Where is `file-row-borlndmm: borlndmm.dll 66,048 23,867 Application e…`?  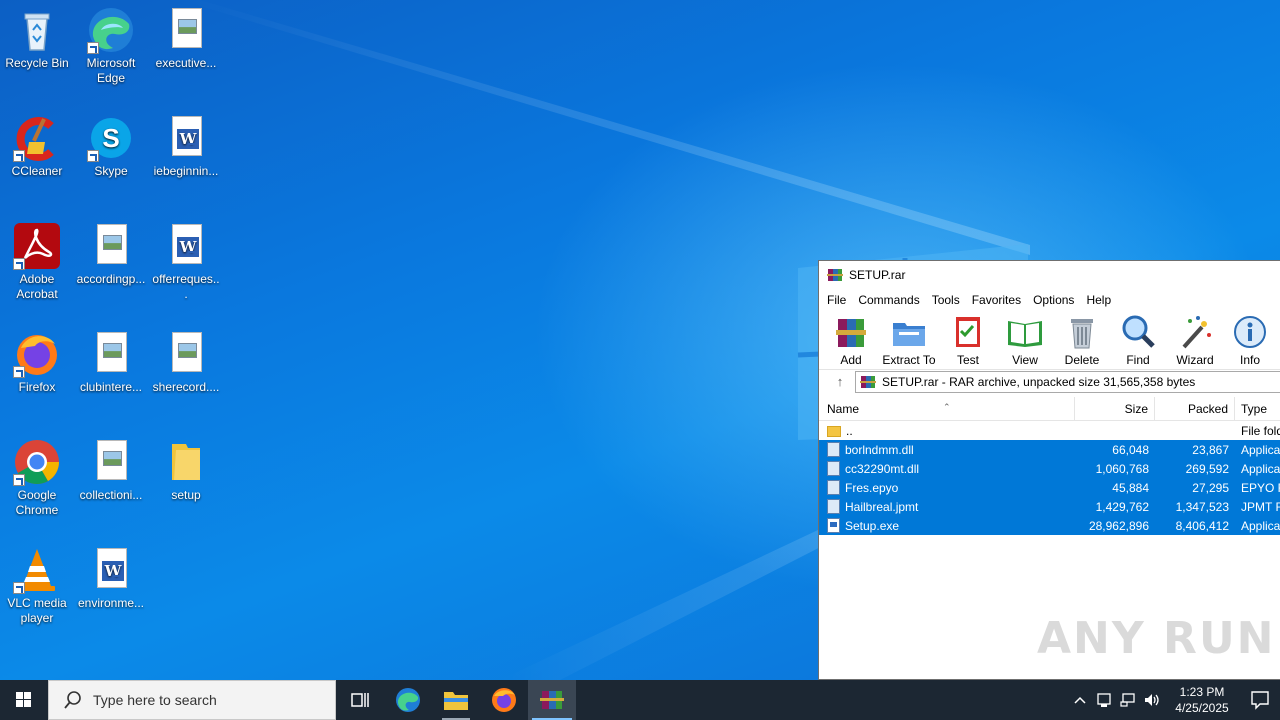 file-row-borlndmm: borlndmm.dll 66,048 23,867 Application e… is located at coordinates (1049, 449).